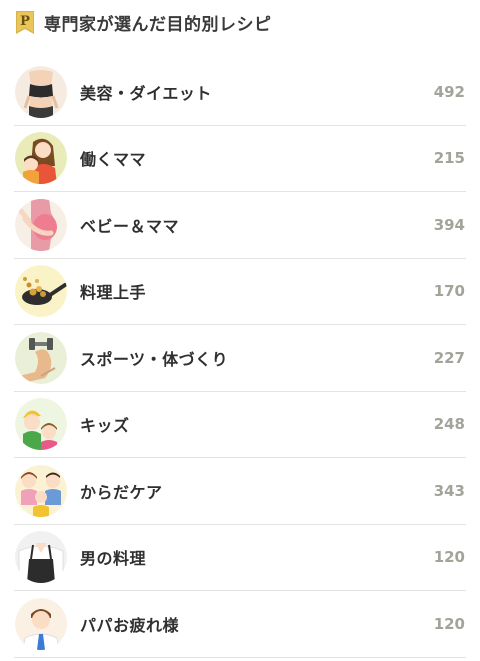  What do you see at coordinates (240, 491) in the screenshot?
I see `category-row: からだケア 343` at bounding box center [240, 491].